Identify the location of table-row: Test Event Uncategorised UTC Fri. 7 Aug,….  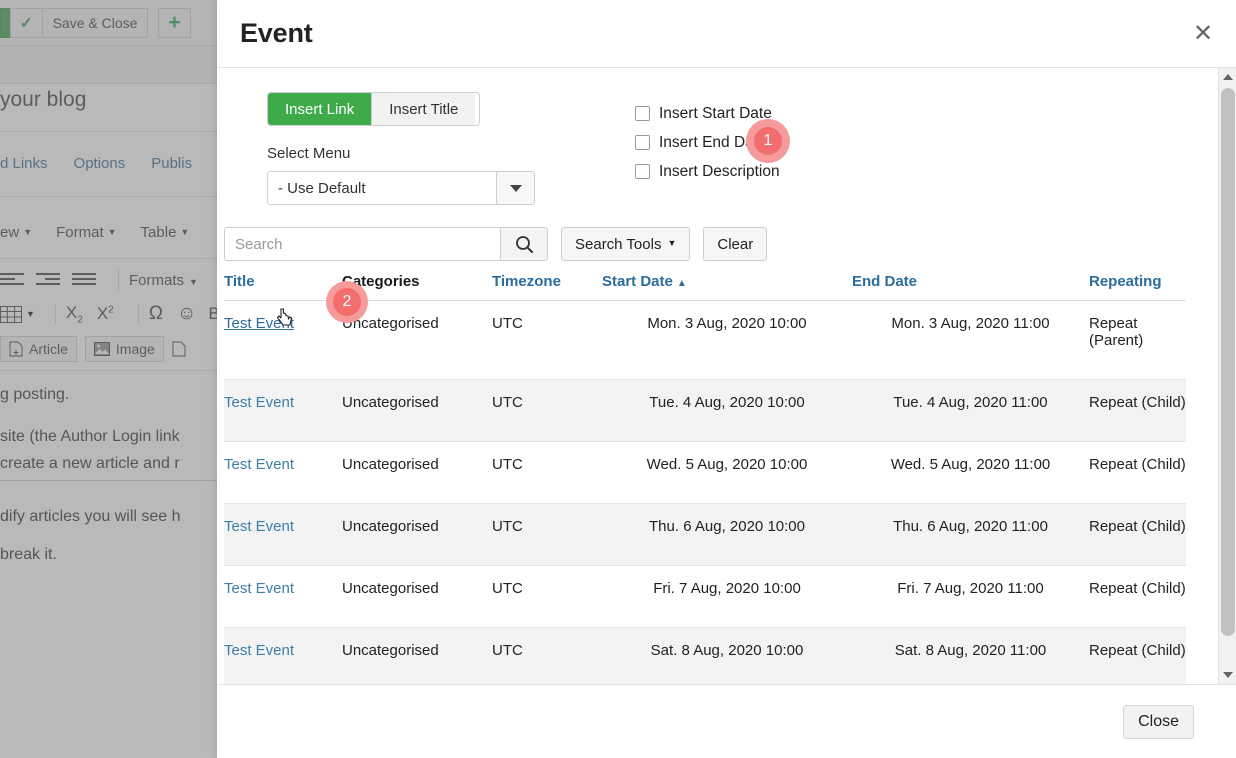
(705, 596).